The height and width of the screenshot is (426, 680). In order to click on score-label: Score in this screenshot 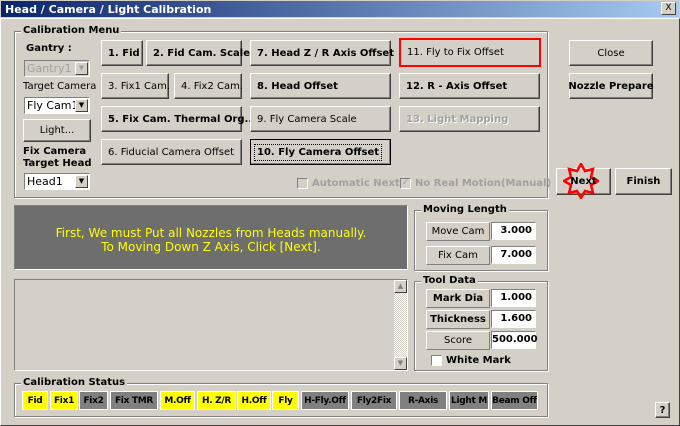, I will do `click(458, 340)`.